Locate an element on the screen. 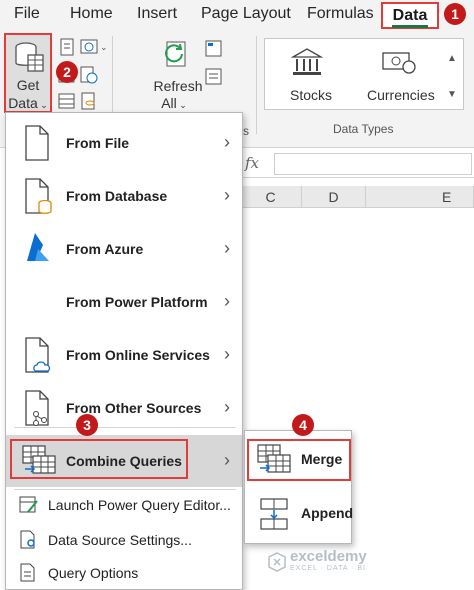 The width and height of the screenshot is (474, 590). formula-input is located at coordinates (373, 164).